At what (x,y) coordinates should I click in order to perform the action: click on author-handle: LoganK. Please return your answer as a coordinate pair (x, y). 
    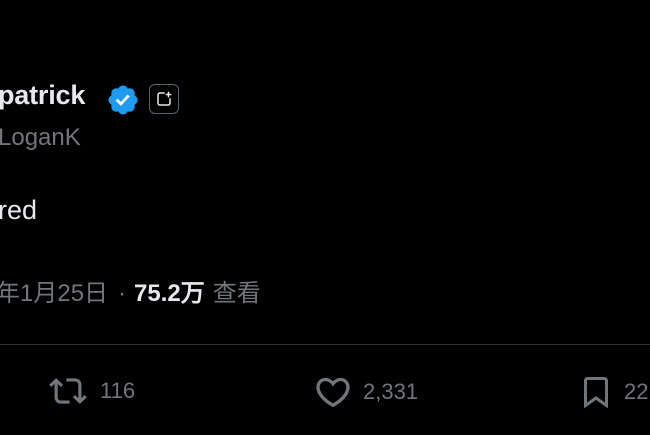
    Looking at the image, I should click on (40, 138).